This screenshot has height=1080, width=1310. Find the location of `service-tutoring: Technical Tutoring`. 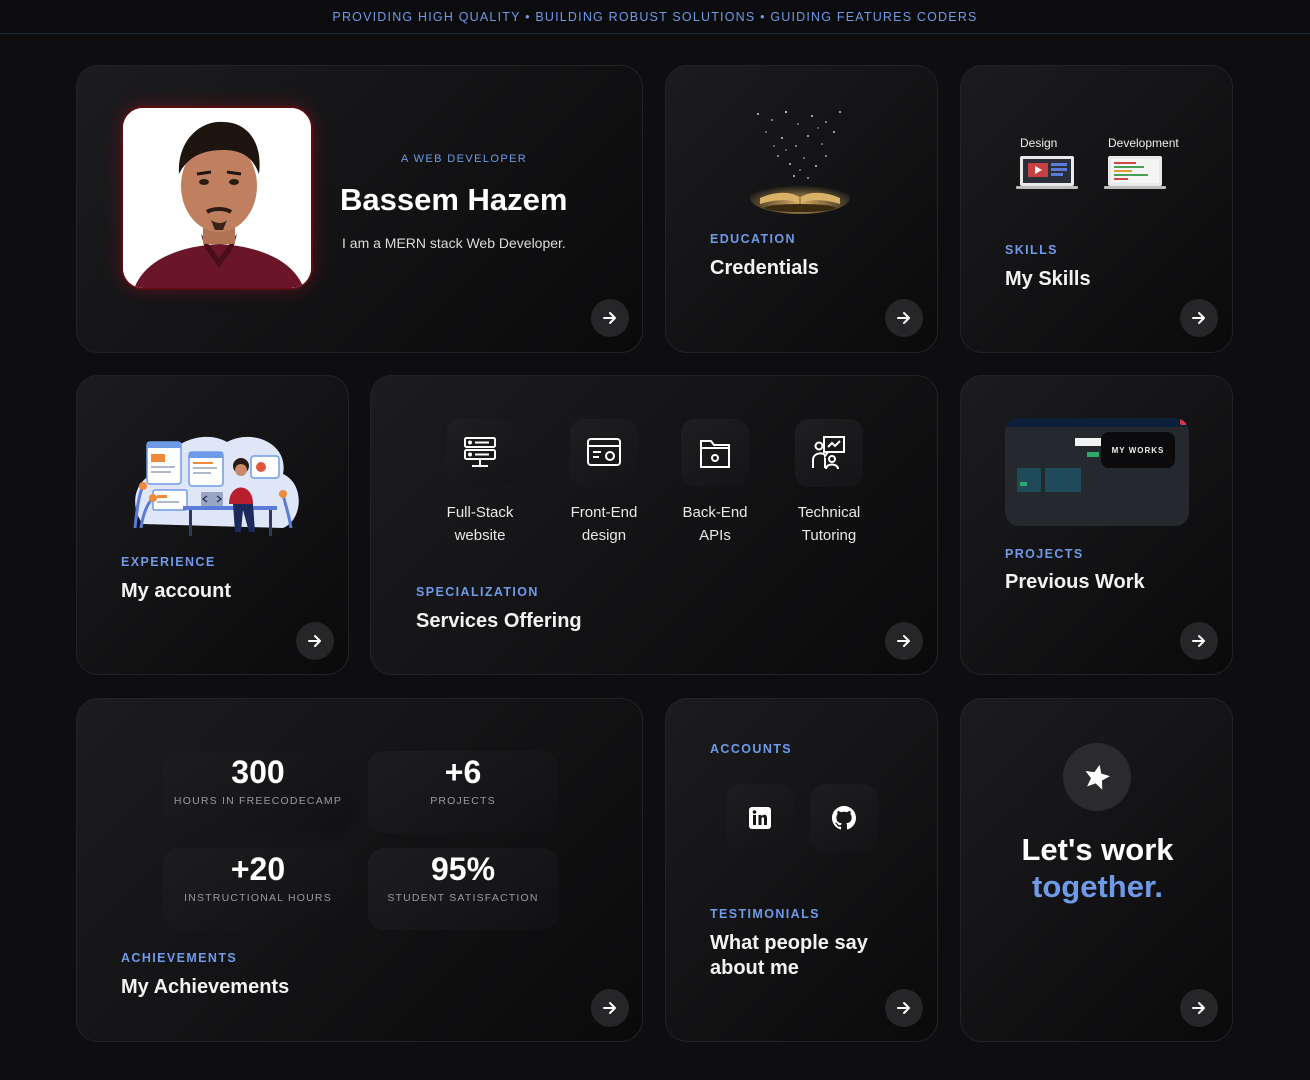

service-tutoring: Technical Tutoring is located at coordinates (829, 483).